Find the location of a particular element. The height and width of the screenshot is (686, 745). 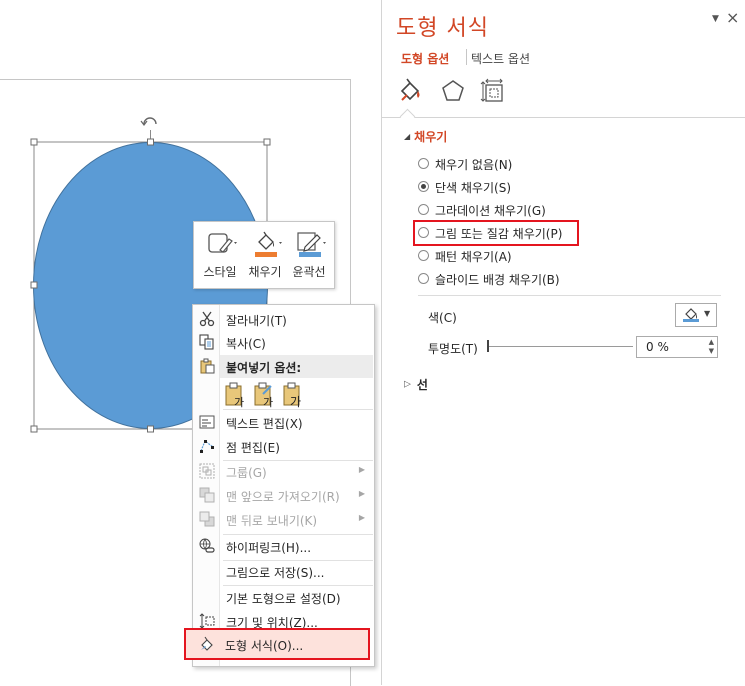

size-position-icon is located at coordinates (207, 621).